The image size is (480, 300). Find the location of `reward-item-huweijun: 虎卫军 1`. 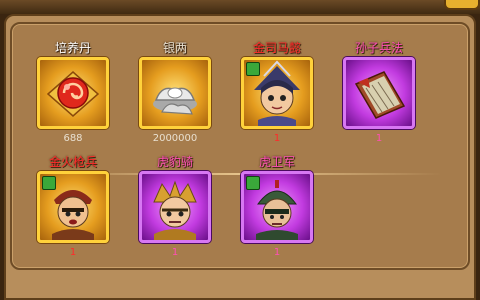

reward-item-huweijun: 虎卫军 1 is located at coordinates (277, 213).